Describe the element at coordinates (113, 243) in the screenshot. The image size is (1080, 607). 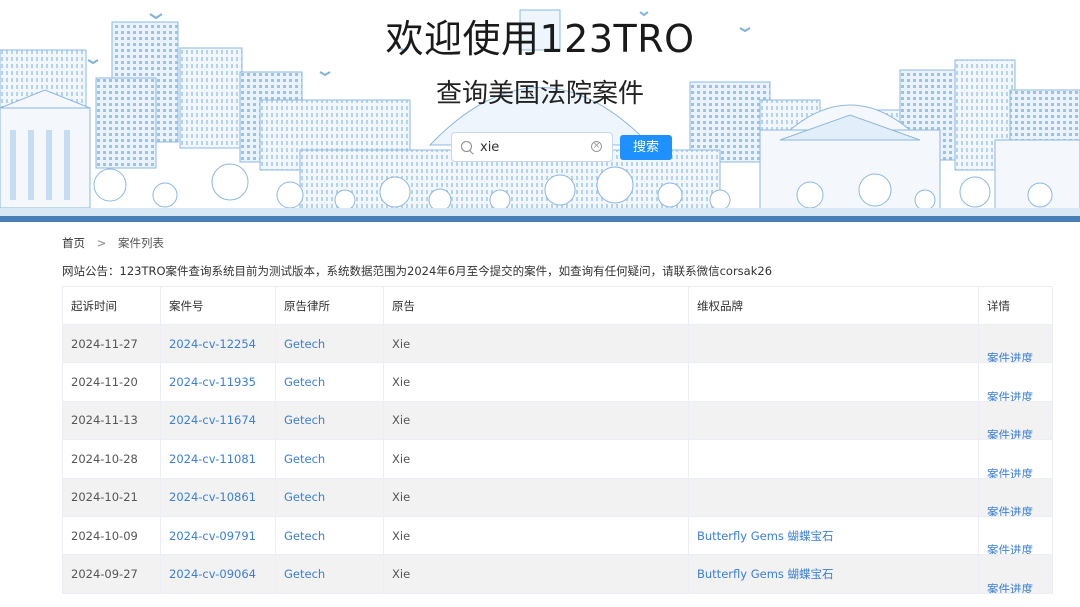
I see `breadcrumb: 首页 > 案件列表` at that location.